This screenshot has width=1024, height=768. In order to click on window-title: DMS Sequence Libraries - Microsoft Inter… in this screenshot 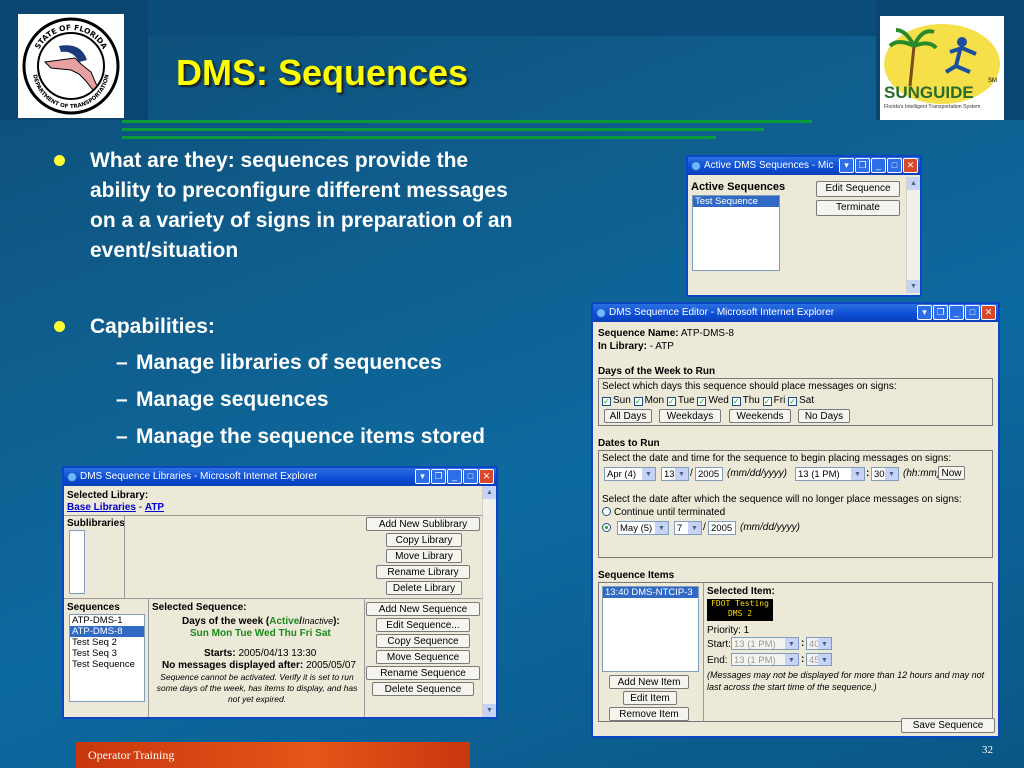, I will do `click(199, 476)`.